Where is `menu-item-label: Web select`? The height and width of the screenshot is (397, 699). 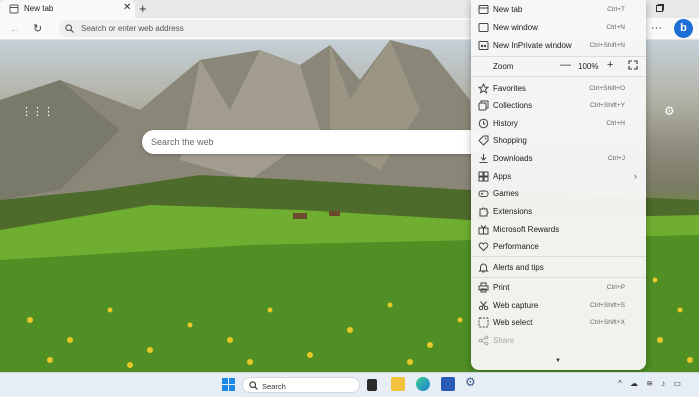 menu-item-label: Web select is located at coordinates (513, 322).